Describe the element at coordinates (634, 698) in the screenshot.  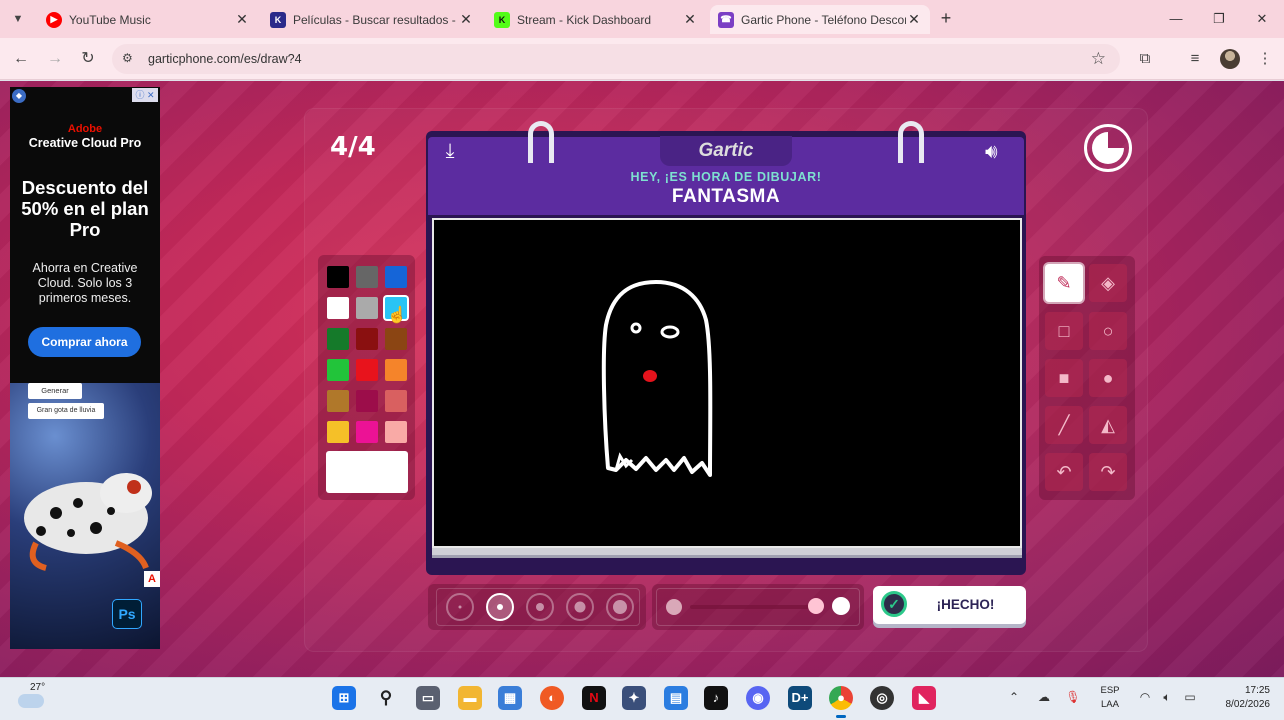
I see `photos-app-icon: ✦` at that location.